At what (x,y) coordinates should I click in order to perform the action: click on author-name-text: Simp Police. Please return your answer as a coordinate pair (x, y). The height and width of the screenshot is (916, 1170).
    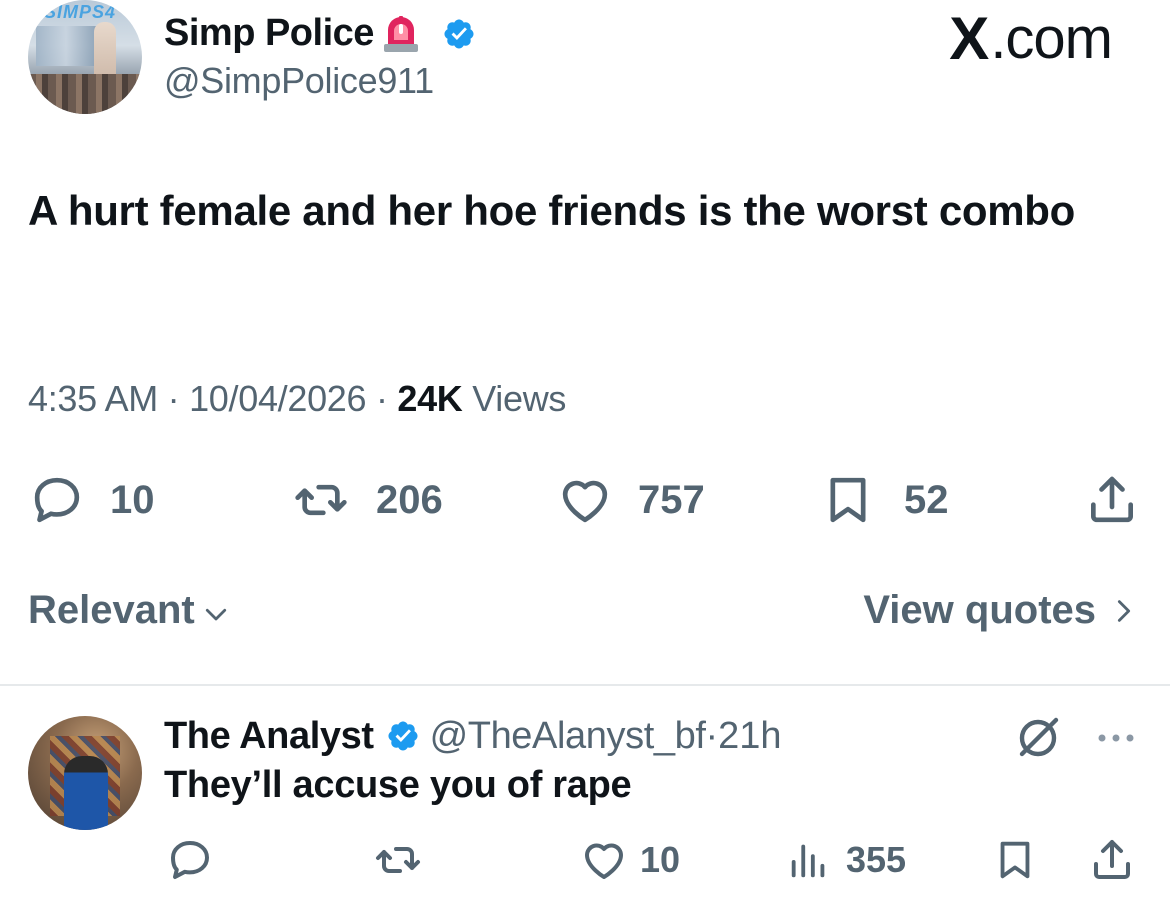
    Looking at the image, I should click on (269, 33).